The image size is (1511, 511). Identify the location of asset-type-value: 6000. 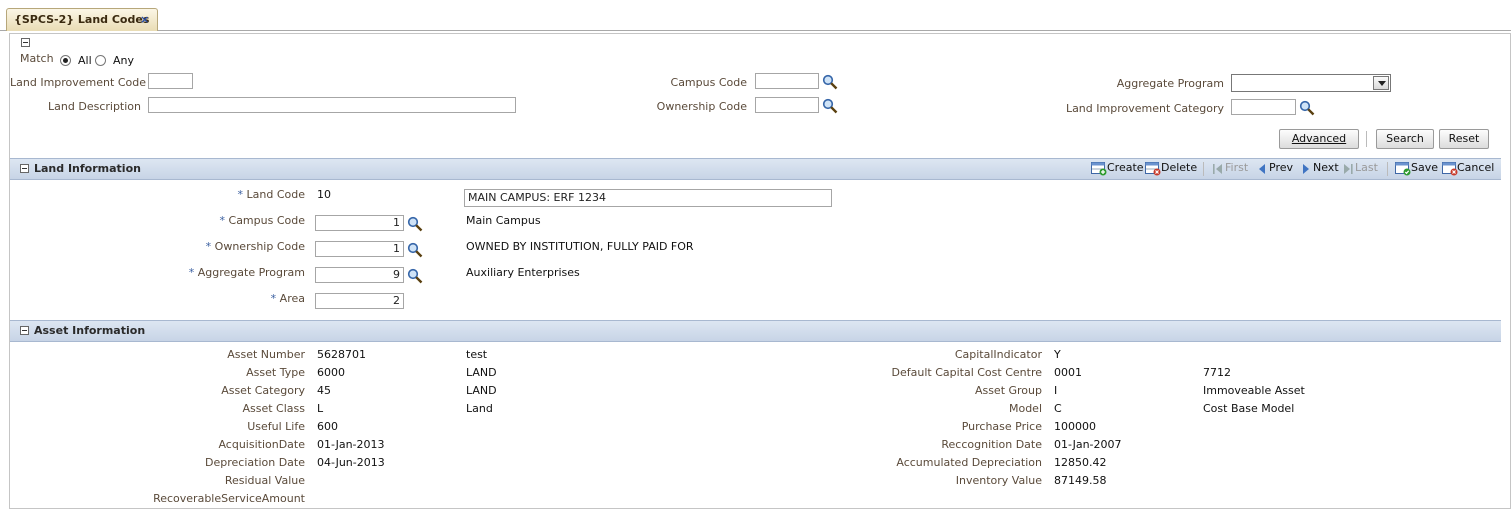
(331, 372).